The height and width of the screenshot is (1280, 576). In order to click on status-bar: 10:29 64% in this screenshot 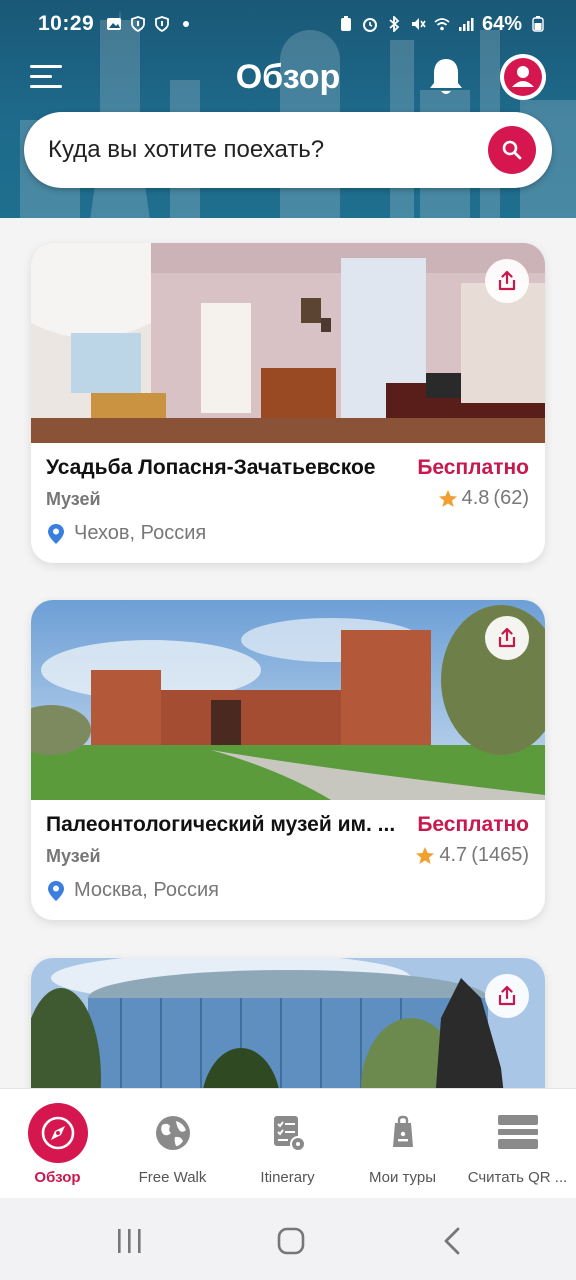, I will do `click(288, 24)`.